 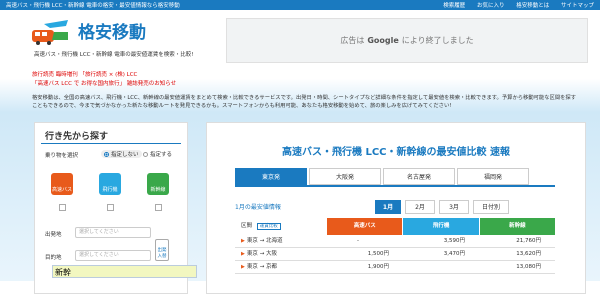 What do you see at coordinates (125, 155) in the screenshot?
I see `radio-unspecified-label: 指定しない` at bounding box center [125, 155].